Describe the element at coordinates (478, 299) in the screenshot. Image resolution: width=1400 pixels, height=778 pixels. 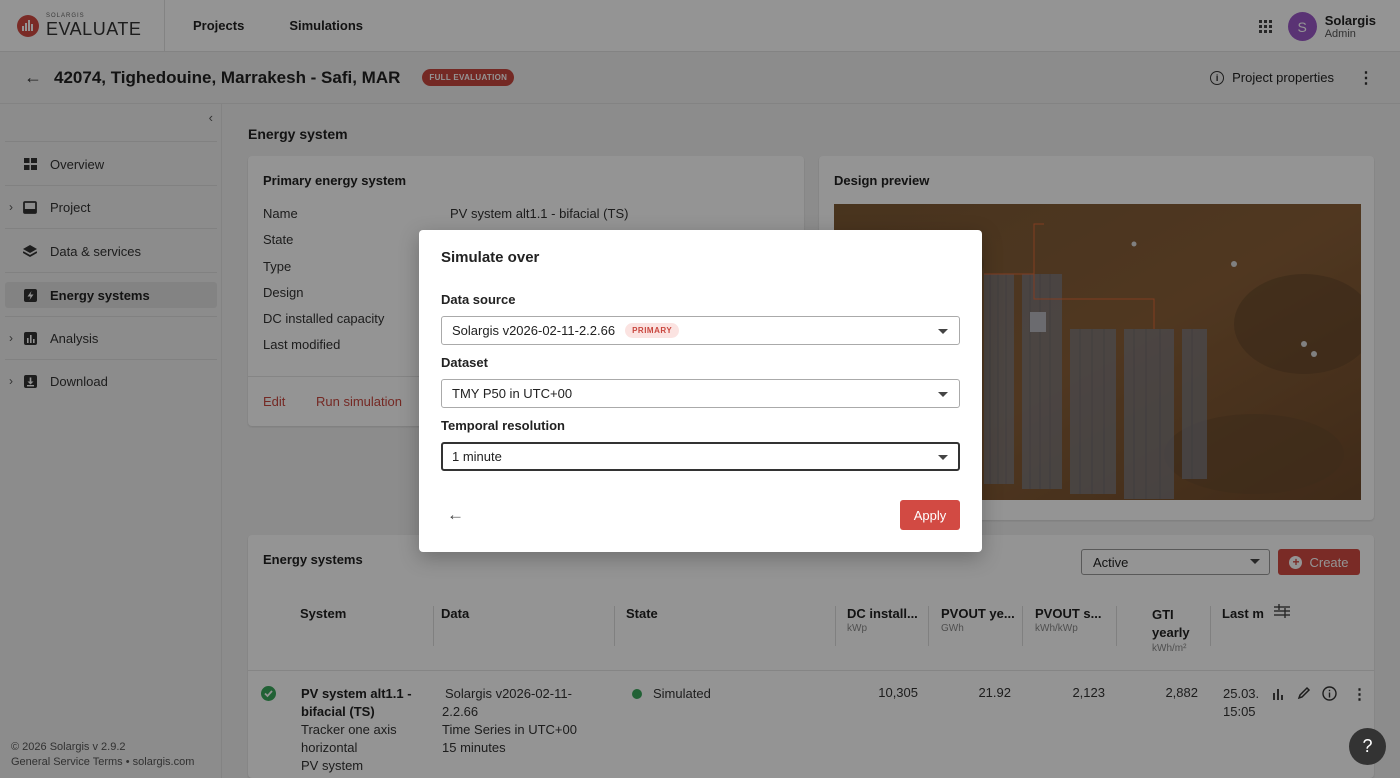
I see `data-source-label: Data source` at that location.